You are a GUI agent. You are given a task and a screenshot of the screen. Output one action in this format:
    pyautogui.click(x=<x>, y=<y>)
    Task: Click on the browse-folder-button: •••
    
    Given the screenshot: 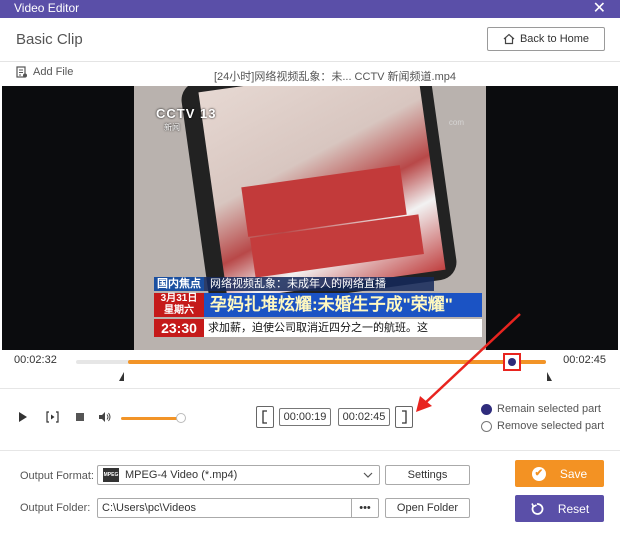 What is the action you would take?
    pyautogui.click(x=365, y=508)
    